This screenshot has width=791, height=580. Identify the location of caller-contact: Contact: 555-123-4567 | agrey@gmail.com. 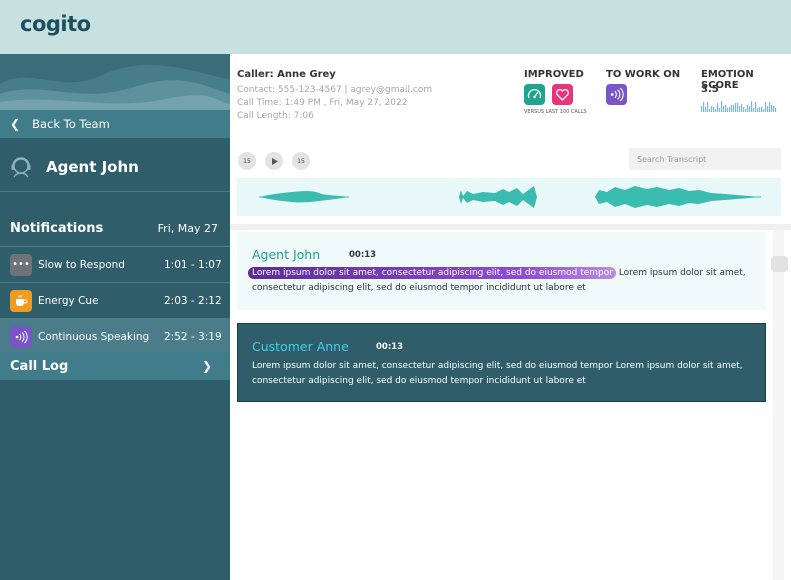
(335, 90).